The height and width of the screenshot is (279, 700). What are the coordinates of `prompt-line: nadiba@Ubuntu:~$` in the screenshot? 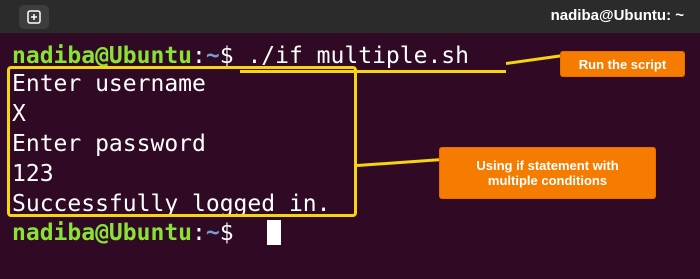 It's located at (123, 233).